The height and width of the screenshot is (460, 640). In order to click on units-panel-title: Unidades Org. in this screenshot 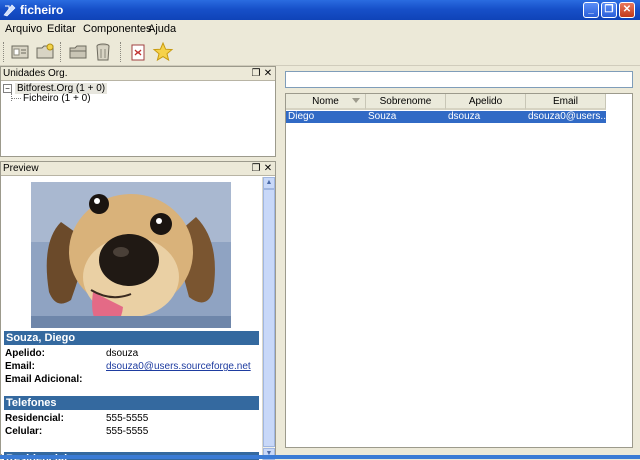, I will do `click(35, 73)`.